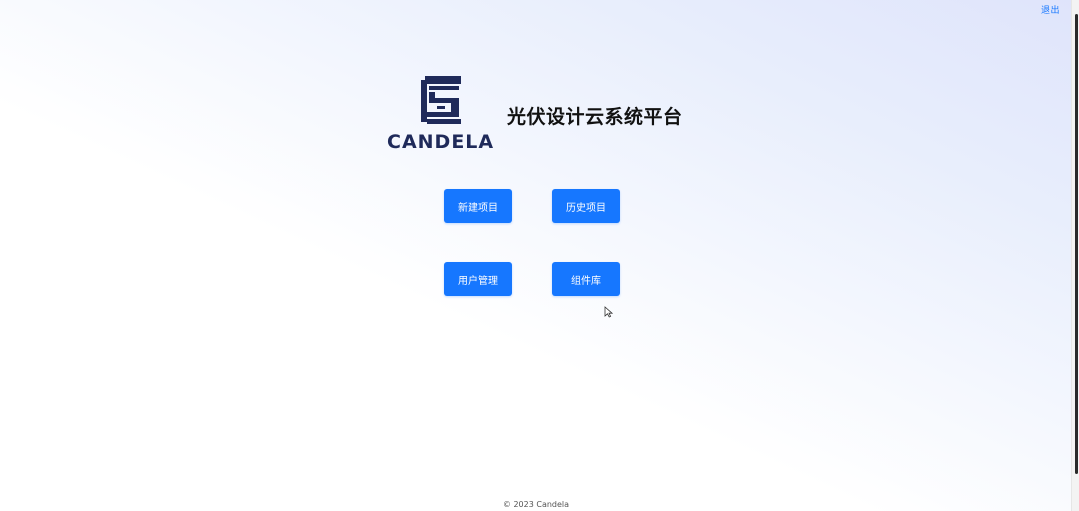 The image size is (1079, 511). Describe the element at coordinates (608, 312) in the screenshot. I see `mouse-cursor-icon` at that location.